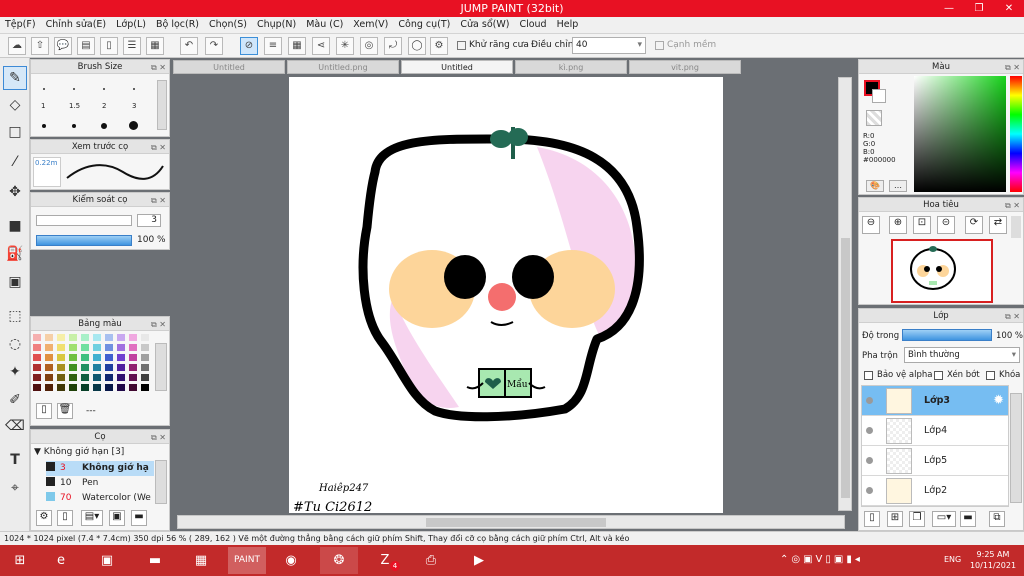 The height and width of the screenshot is (576, 1024). What do you see at coordinates (43, 106) in the screenshot?
I see `brush-size-label: 1` at bounding box center [43, 106].